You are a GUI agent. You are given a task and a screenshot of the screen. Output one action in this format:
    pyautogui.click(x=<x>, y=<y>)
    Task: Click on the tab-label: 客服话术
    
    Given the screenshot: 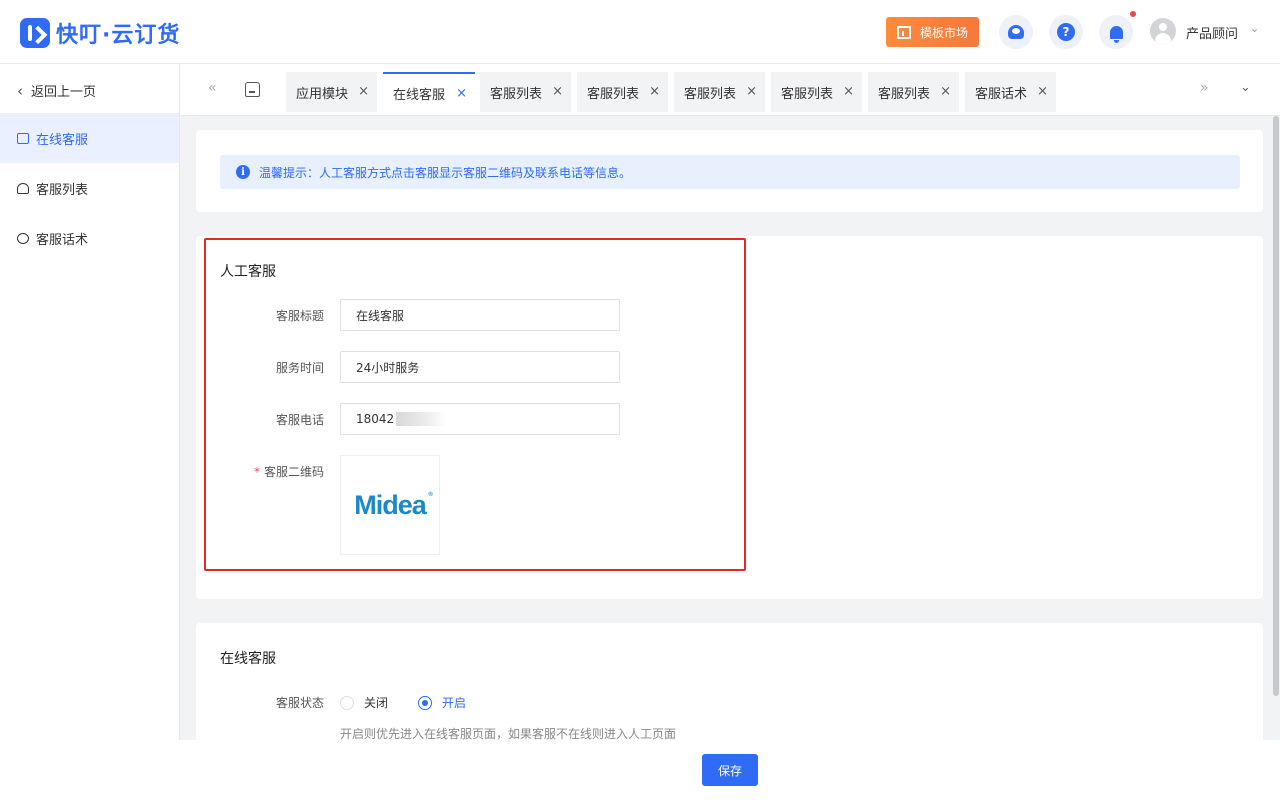 What is the action you would take?
    pyautogui.click(x=1001, y=94)
    